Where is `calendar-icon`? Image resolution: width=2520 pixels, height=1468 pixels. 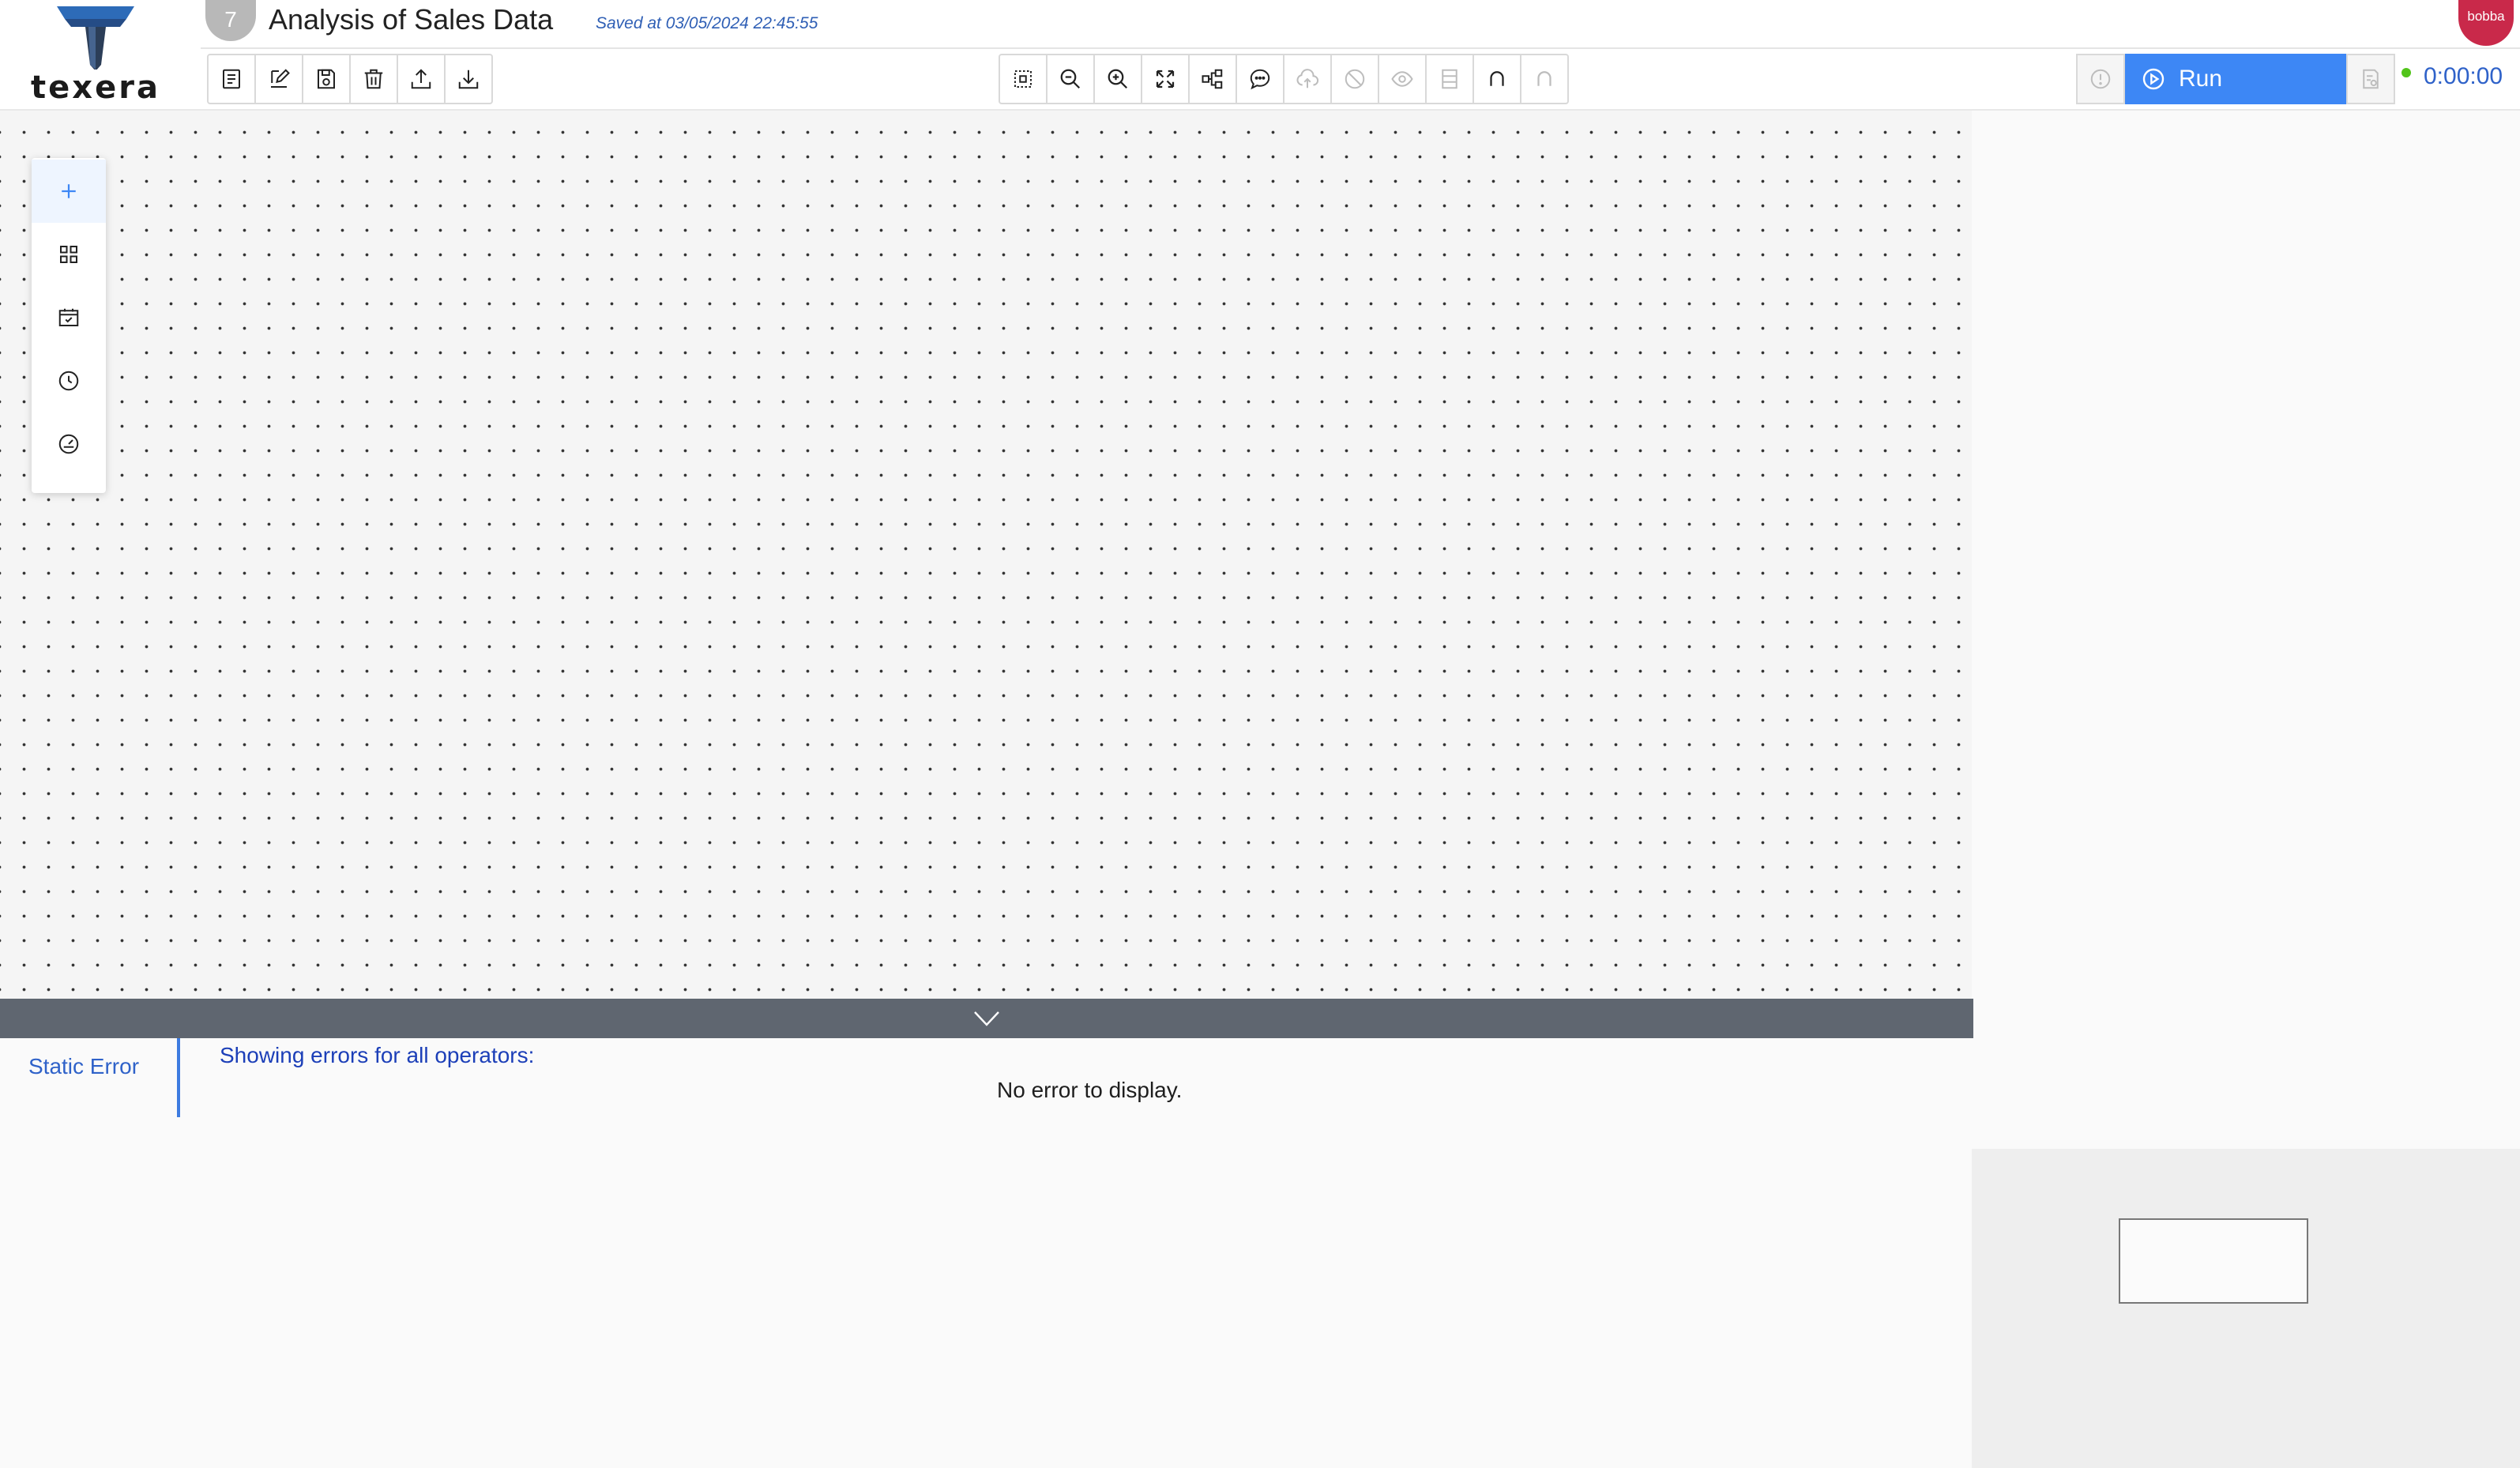
calendar-icon is located at coordinates (68, 317).